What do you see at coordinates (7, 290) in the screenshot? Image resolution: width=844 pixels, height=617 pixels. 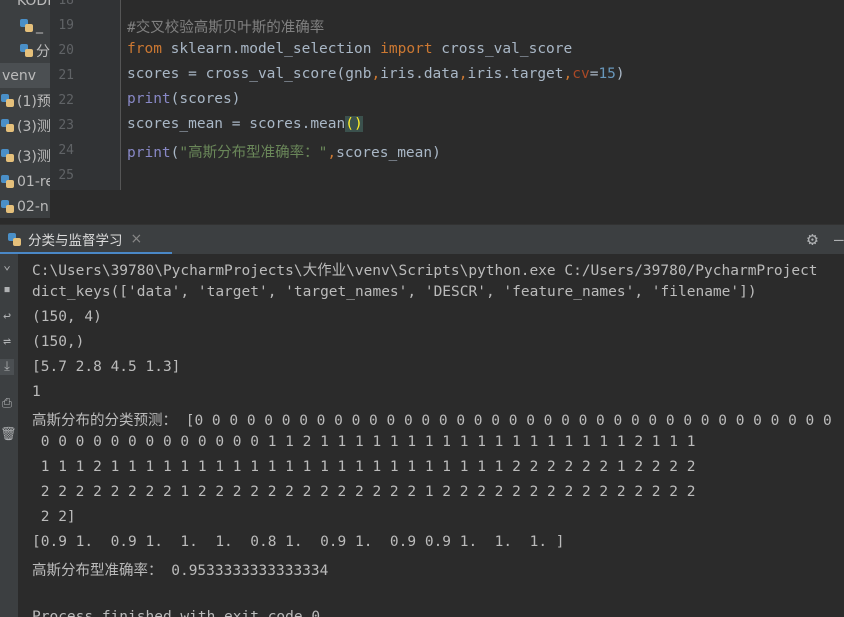 I see `stop-icon: ▪` at bounding box center [7, 290].